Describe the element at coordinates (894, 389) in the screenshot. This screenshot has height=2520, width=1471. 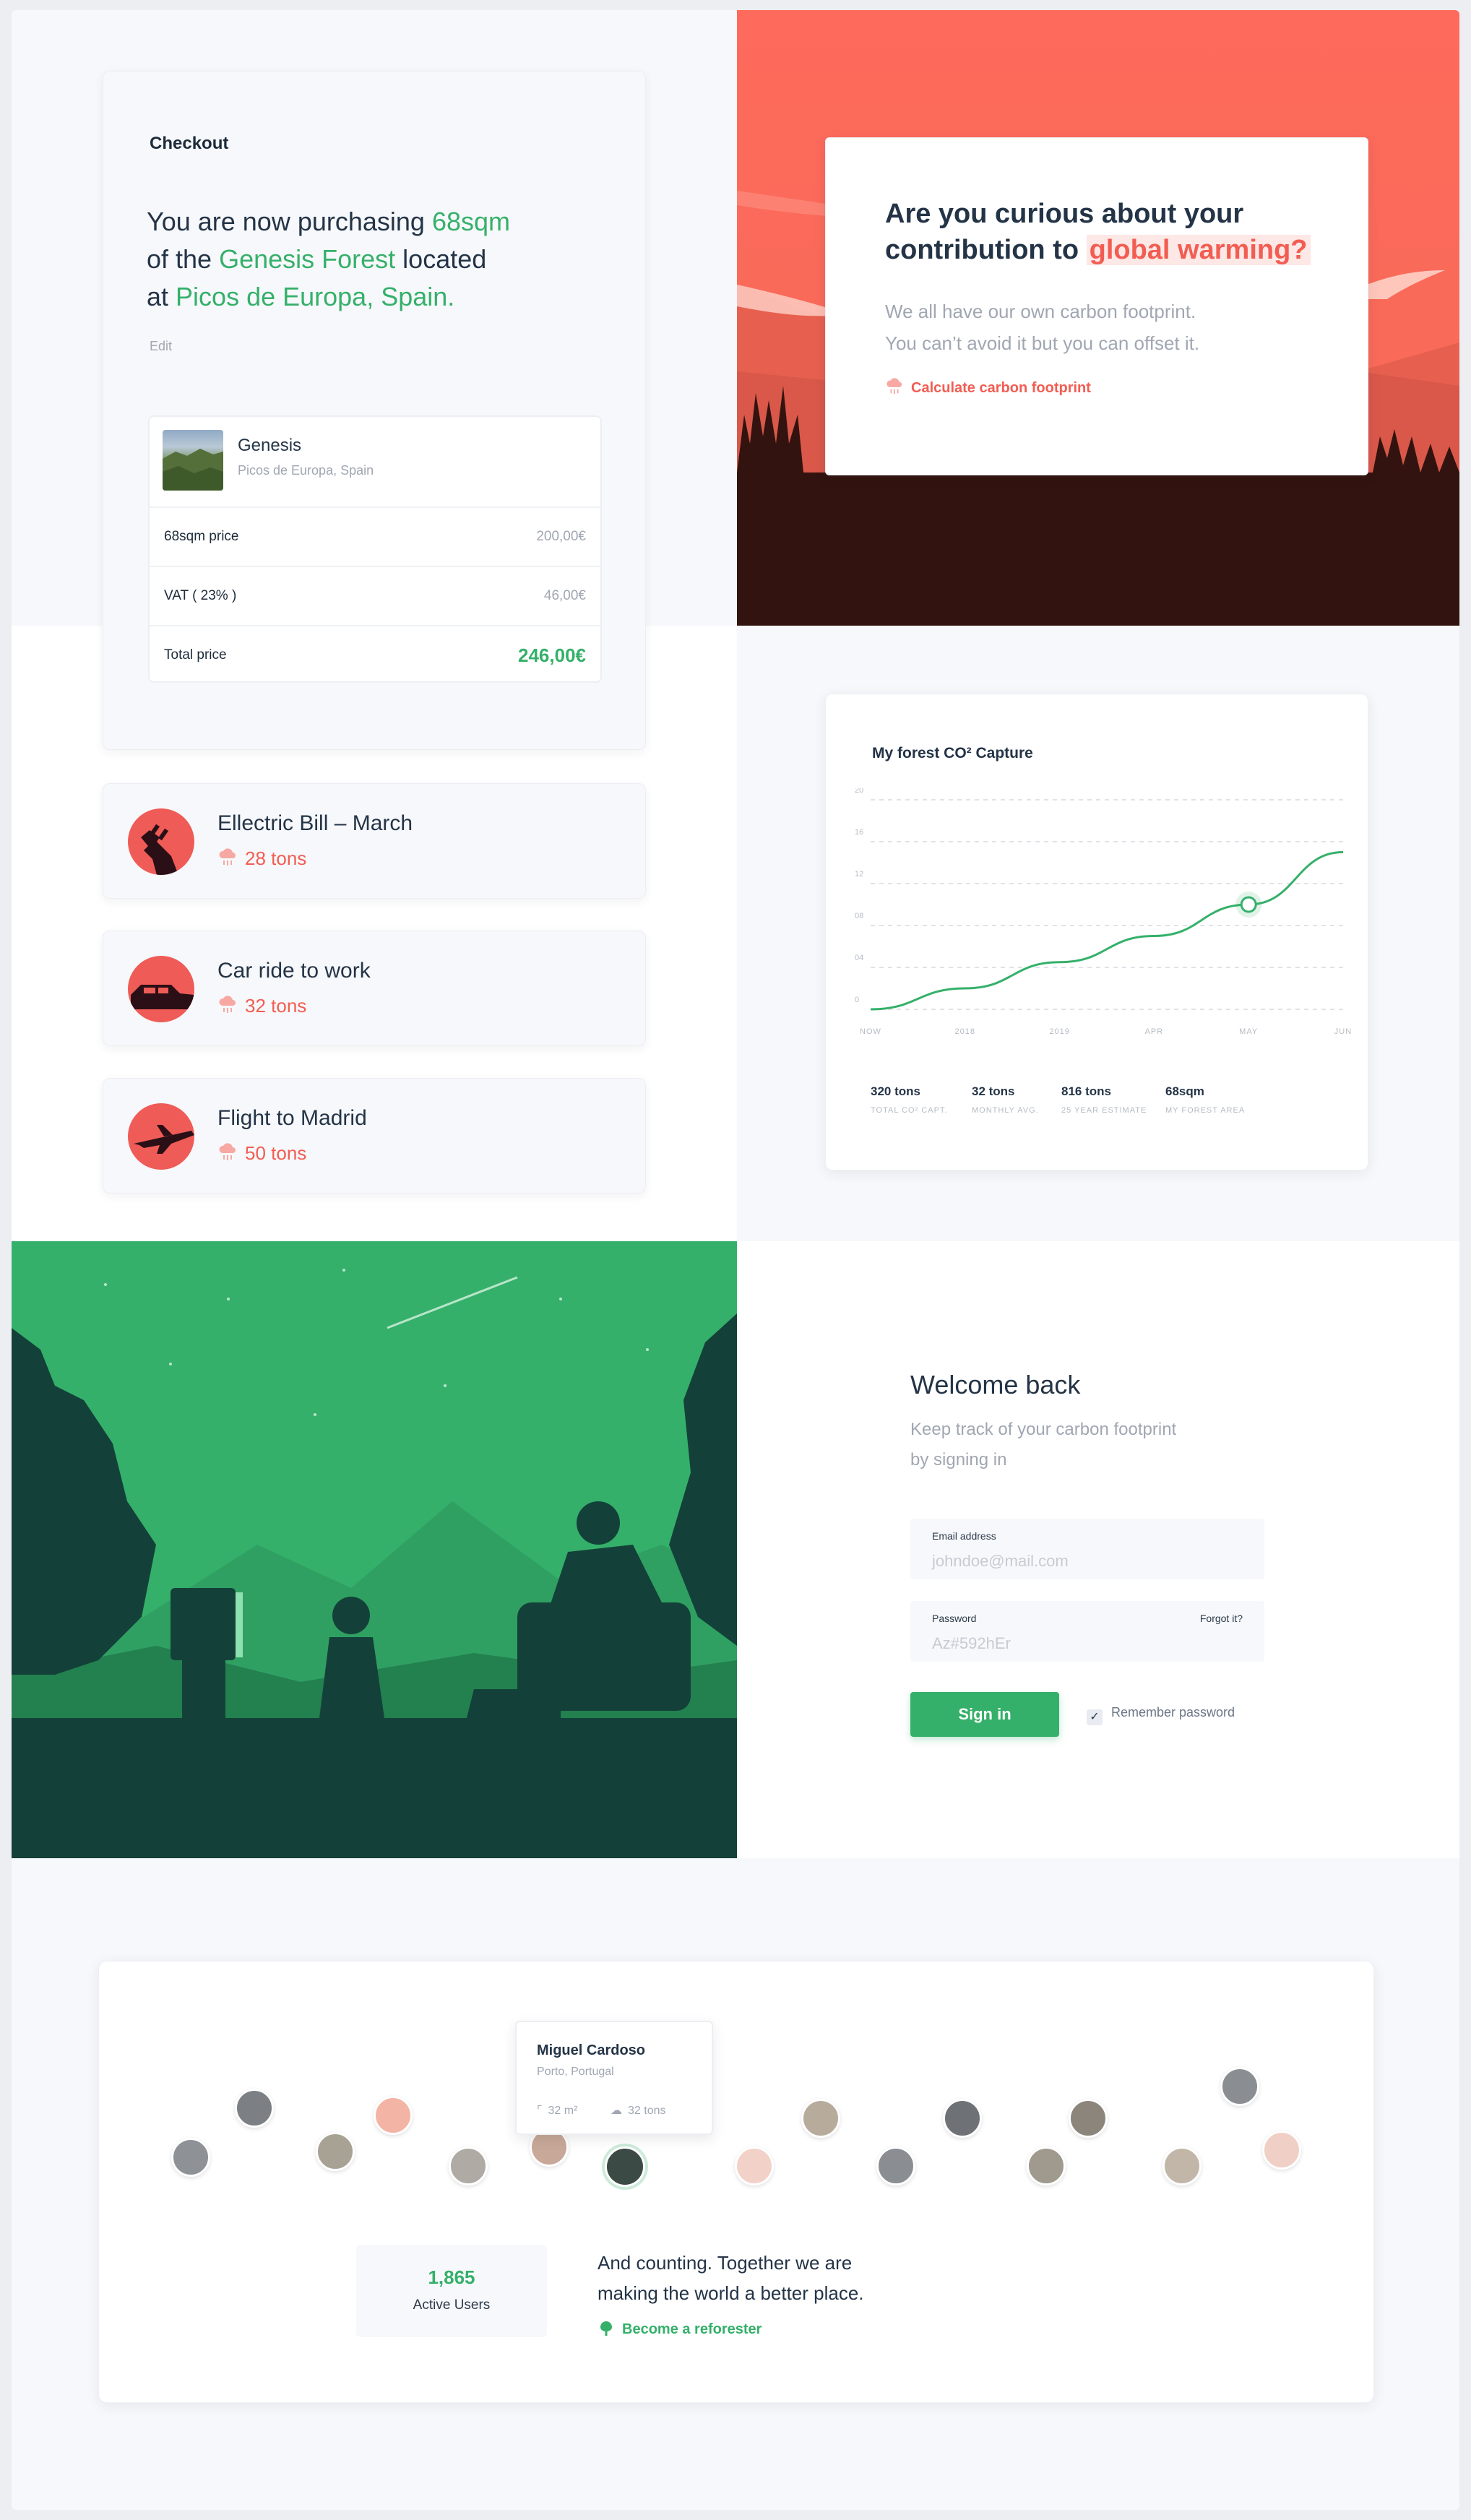
I see `rain-cloud-icon` at that location.